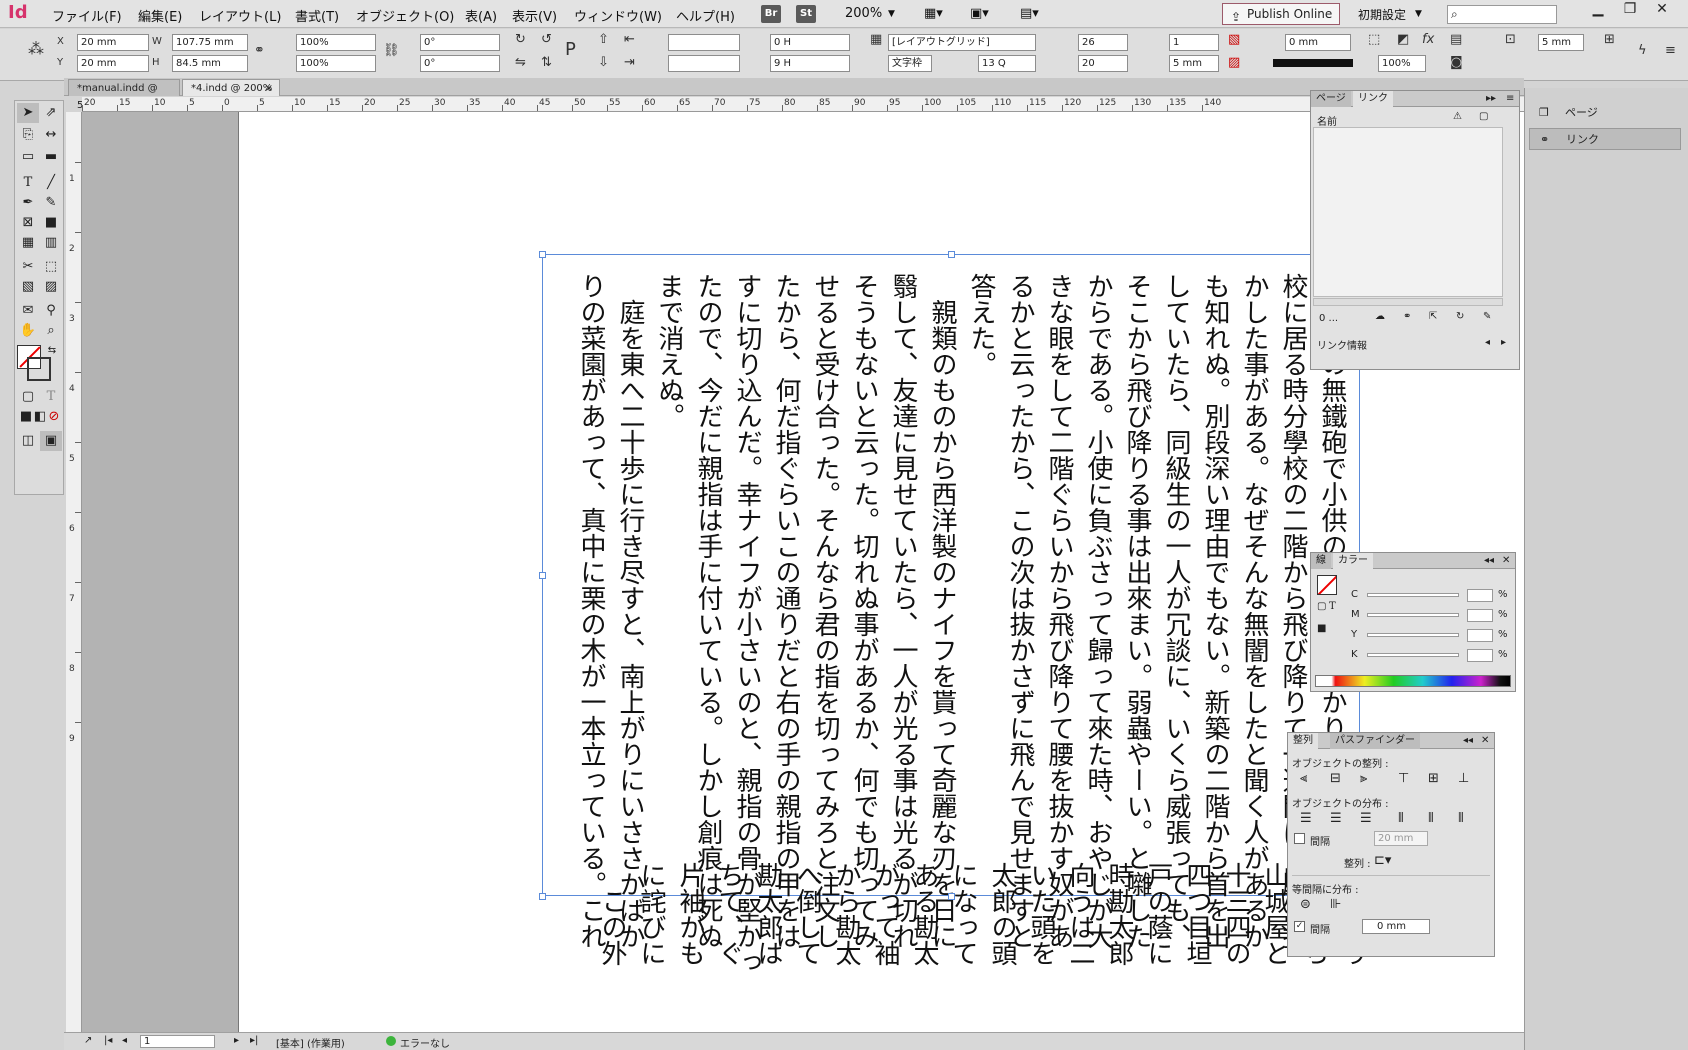 The width and height of the screenshot is (1688, 1050). Describe the element at coordinates (1103, 42) in the screenshot. I see `columns-field: 26` at that location.